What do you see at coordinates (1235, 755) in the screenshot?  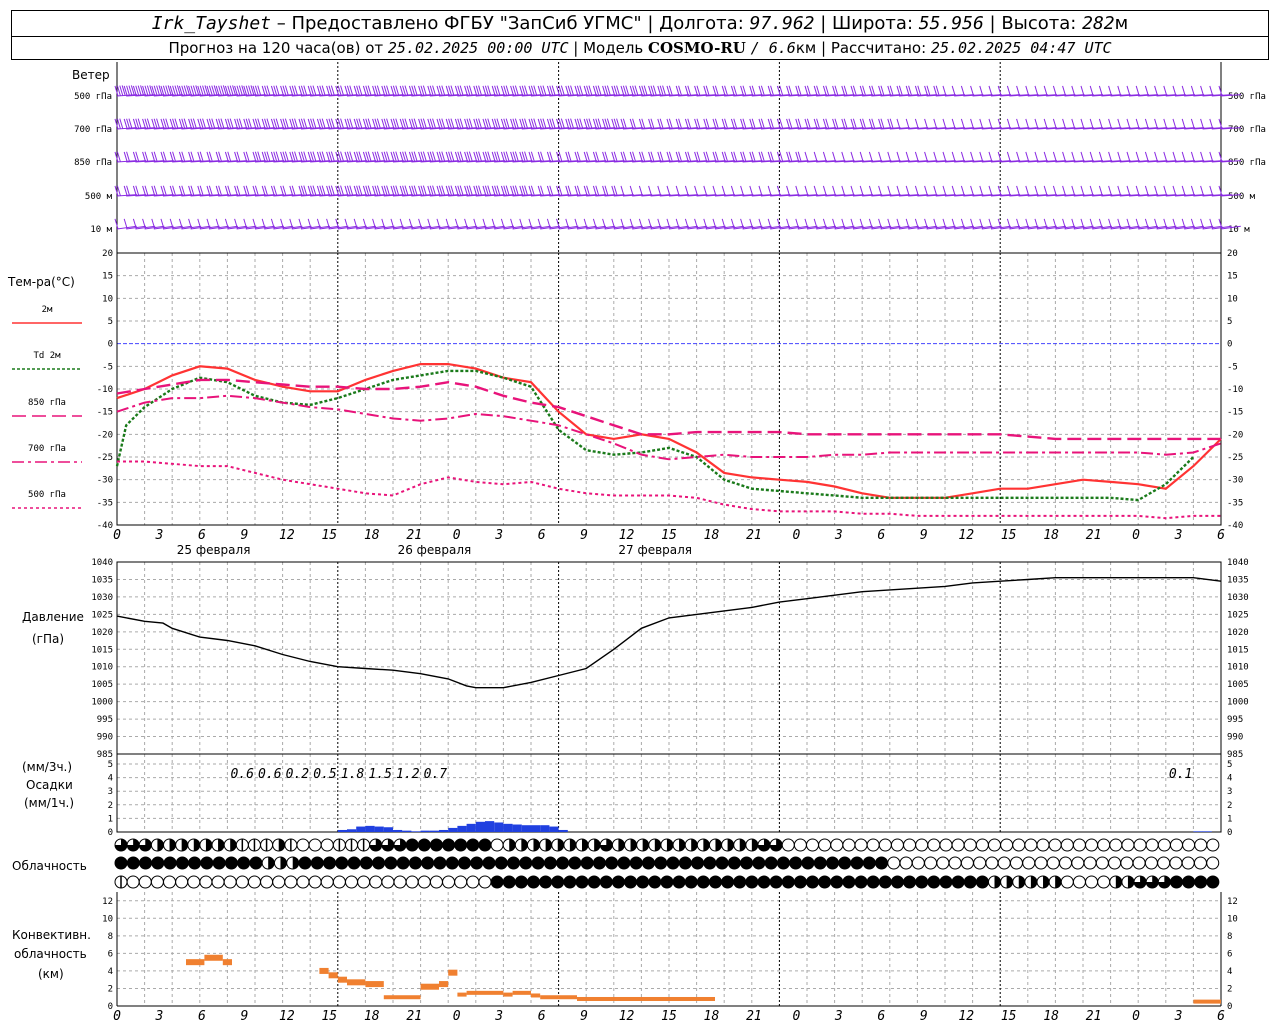 I see `y-tick-label-right: 985` at bounding box center [1235, 755].